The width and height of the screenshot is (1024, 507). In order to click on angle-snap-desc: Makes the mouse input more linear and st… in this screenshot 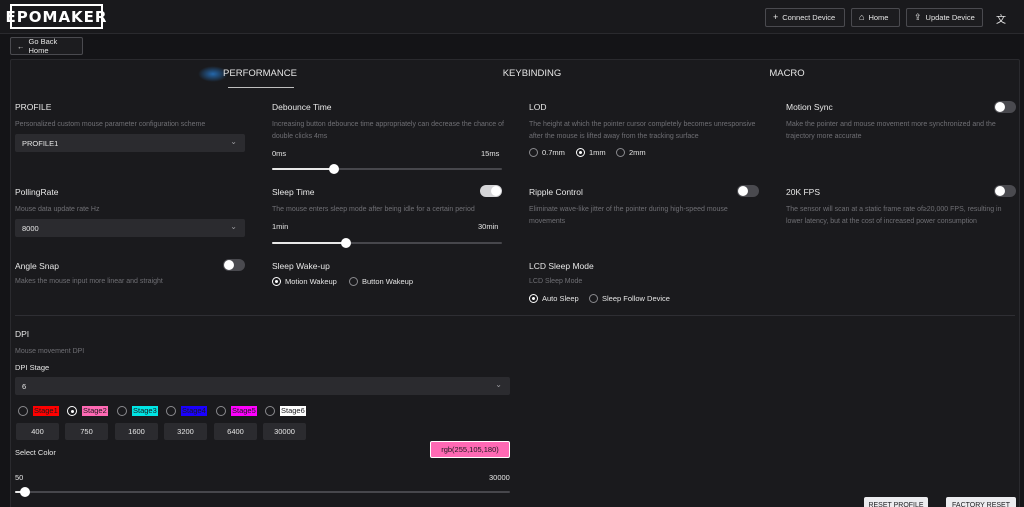, I will do `click(89, 281)`.